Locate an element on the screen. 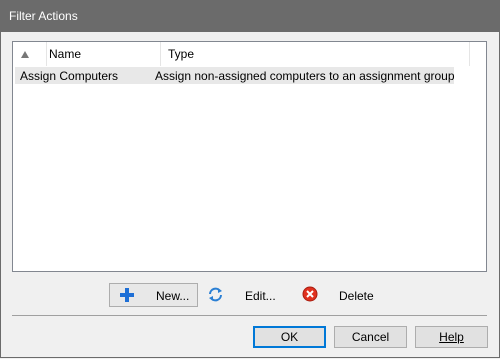  plus-icon is located at coordinates (127, 295).